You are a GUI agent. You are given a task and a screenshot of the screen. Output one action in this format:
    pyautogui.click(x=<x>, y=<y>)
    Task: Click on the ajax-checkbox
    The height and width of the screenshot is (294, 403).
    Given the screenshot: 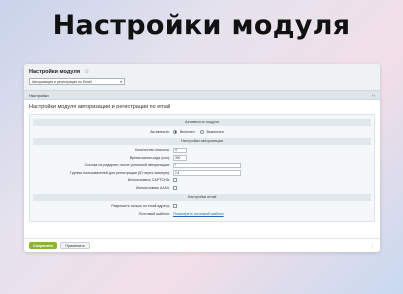 What is the action you would take?
    pyautogui.click(x=175, y=187)
    